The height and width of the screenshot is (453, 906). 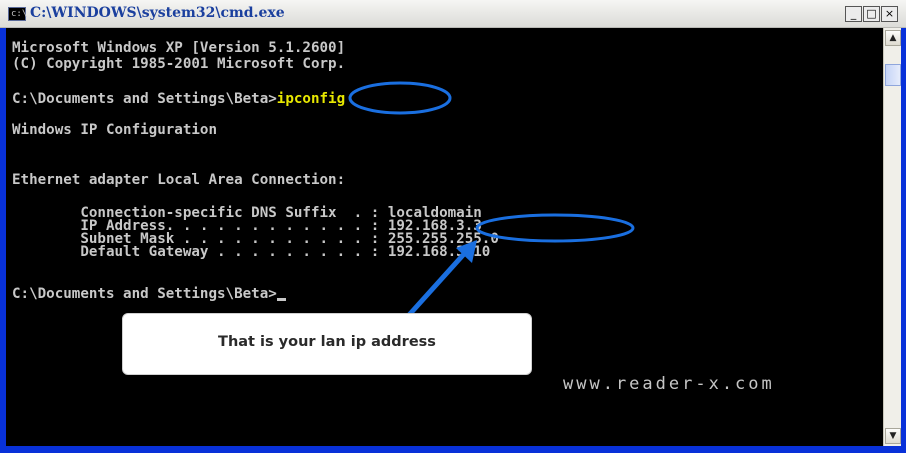 What do you see at coordinates (179, 64) in the screenshot?
I see `console-line: (C) Copyright 1985-2001 Microsoft Corp.` at bounding box center [179, 64].